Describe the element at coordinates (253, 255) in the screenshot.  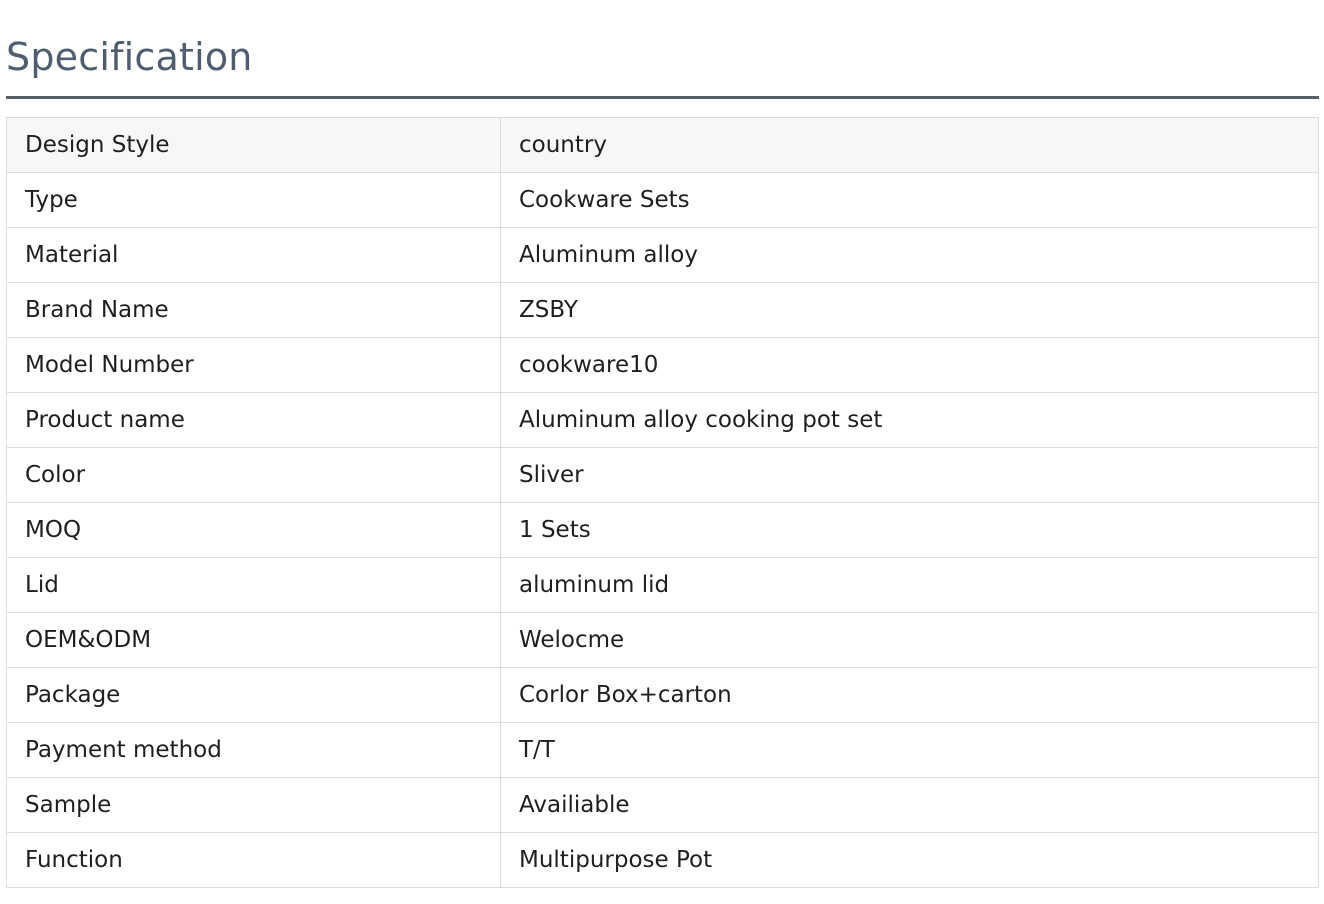
I see `spec-label: Material` at that location.